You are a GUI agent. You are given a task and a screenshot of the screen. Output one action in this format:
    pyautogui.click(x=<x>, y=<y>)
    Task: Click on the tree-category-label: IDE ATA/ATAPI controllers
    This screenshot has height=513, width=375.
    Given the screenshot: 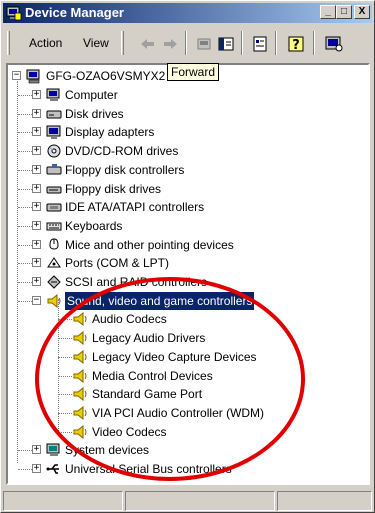 What is the action you would take?
    pyautogui.click(x=135, y=207)
    